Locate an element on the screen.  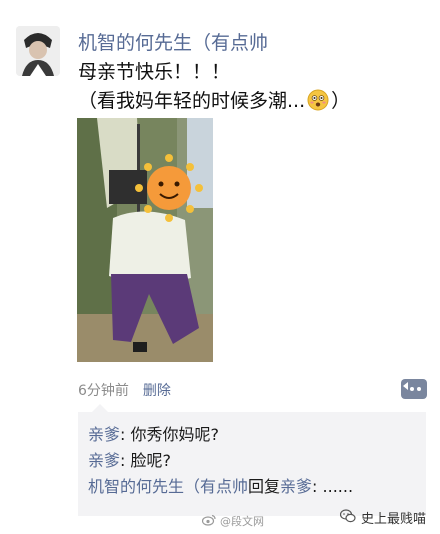
post-content: 母亲节快乐！！！ （看我妈年轻的时候多潮... ） is located at coordinates (214, 89).